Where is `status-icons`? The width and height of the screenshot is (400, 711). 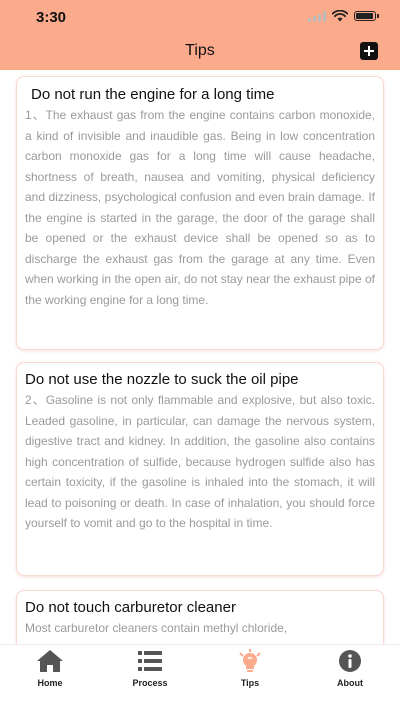
status-icons is located at coordinates (343, 16).